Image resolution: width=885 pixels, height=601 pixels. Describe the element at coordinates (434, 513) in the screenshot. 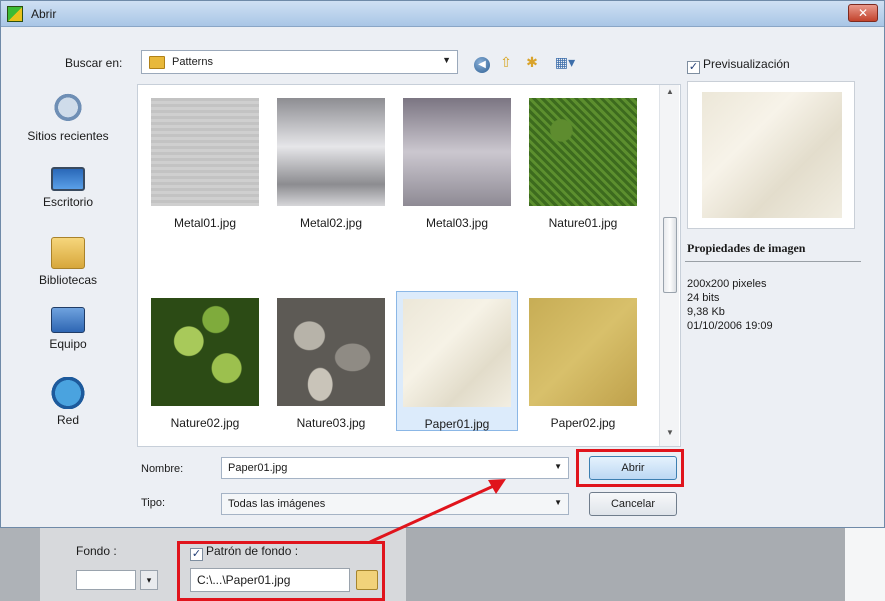

I see `arrow-line` at that location.